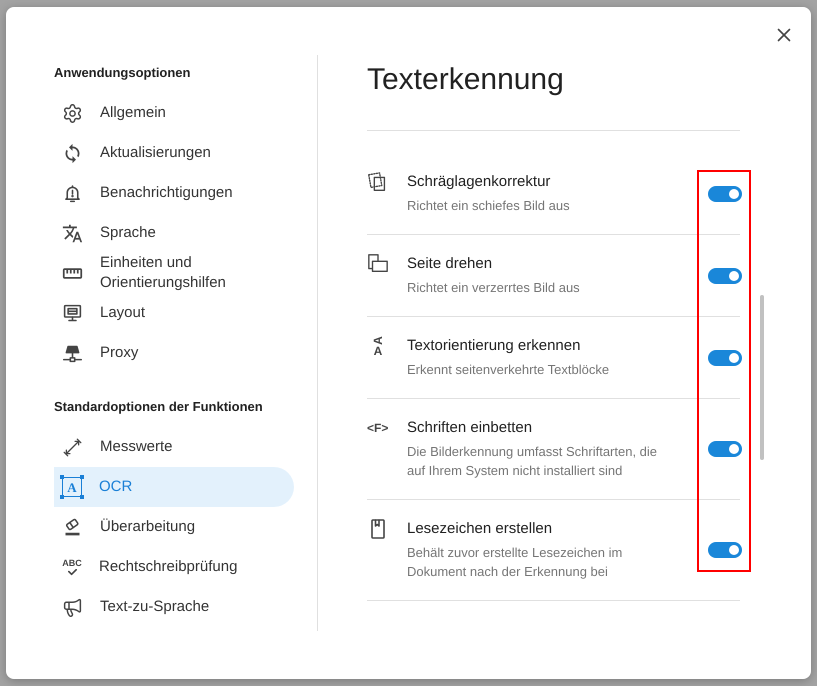 The width and height of the screenshot is (817, 686). What do you see at coordinates (72, 193) in the screenshot?
I see `bell-icon` at bounding box center [72, 193].